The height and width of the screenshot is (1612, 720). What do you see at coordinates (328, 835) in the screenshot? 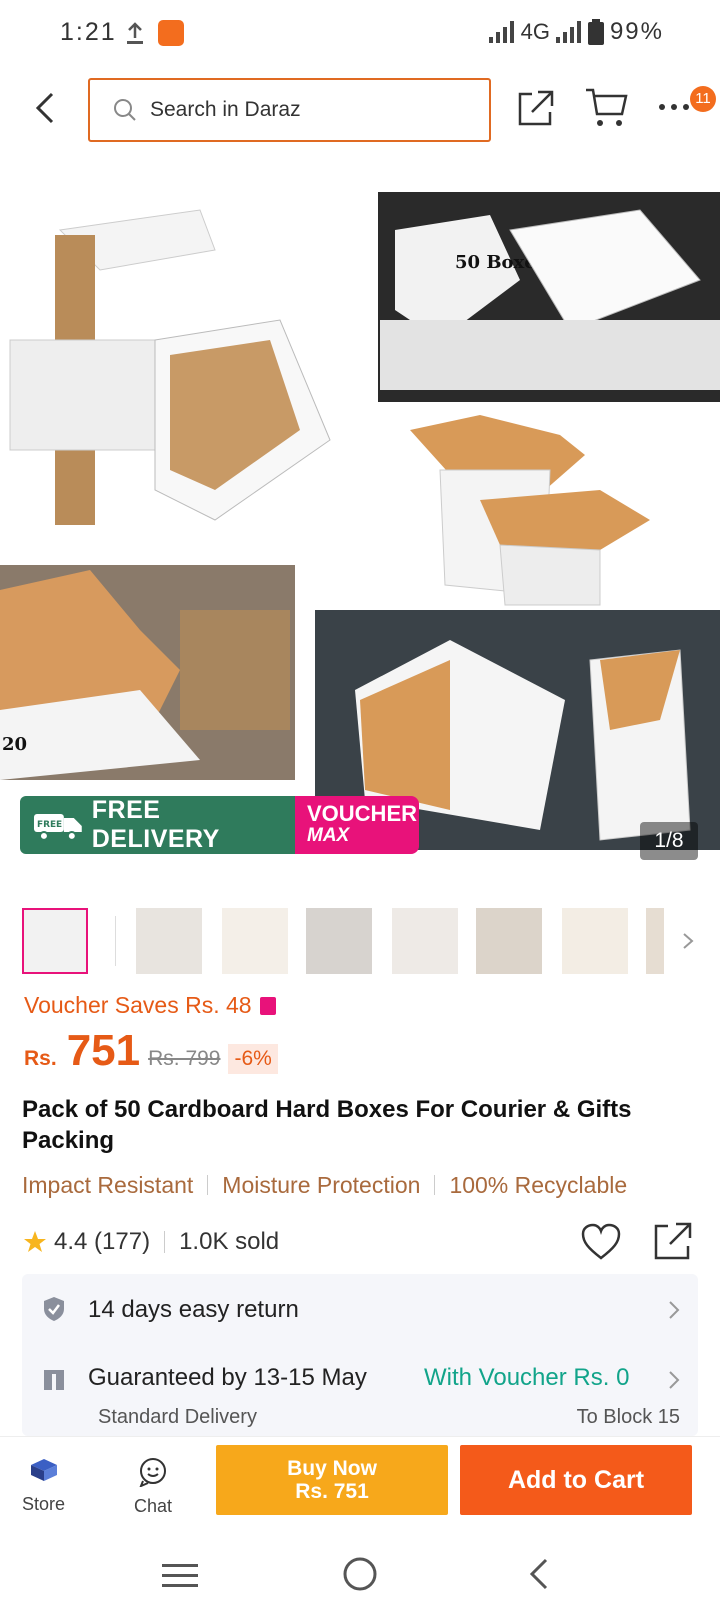
I see `voucher-max-line2: MAX` at bounding box center [328, 835].